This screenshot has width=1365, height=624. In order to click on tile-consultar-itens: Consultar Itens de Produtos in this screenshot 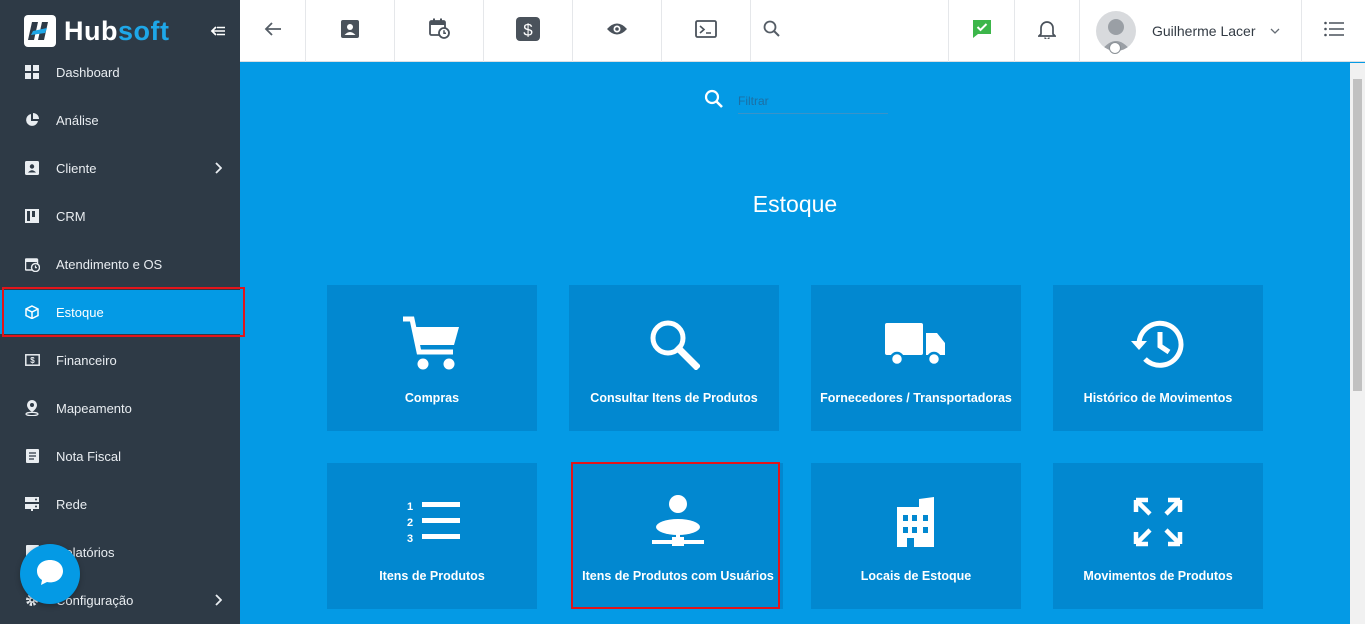, I will do `click(674, 358)`.